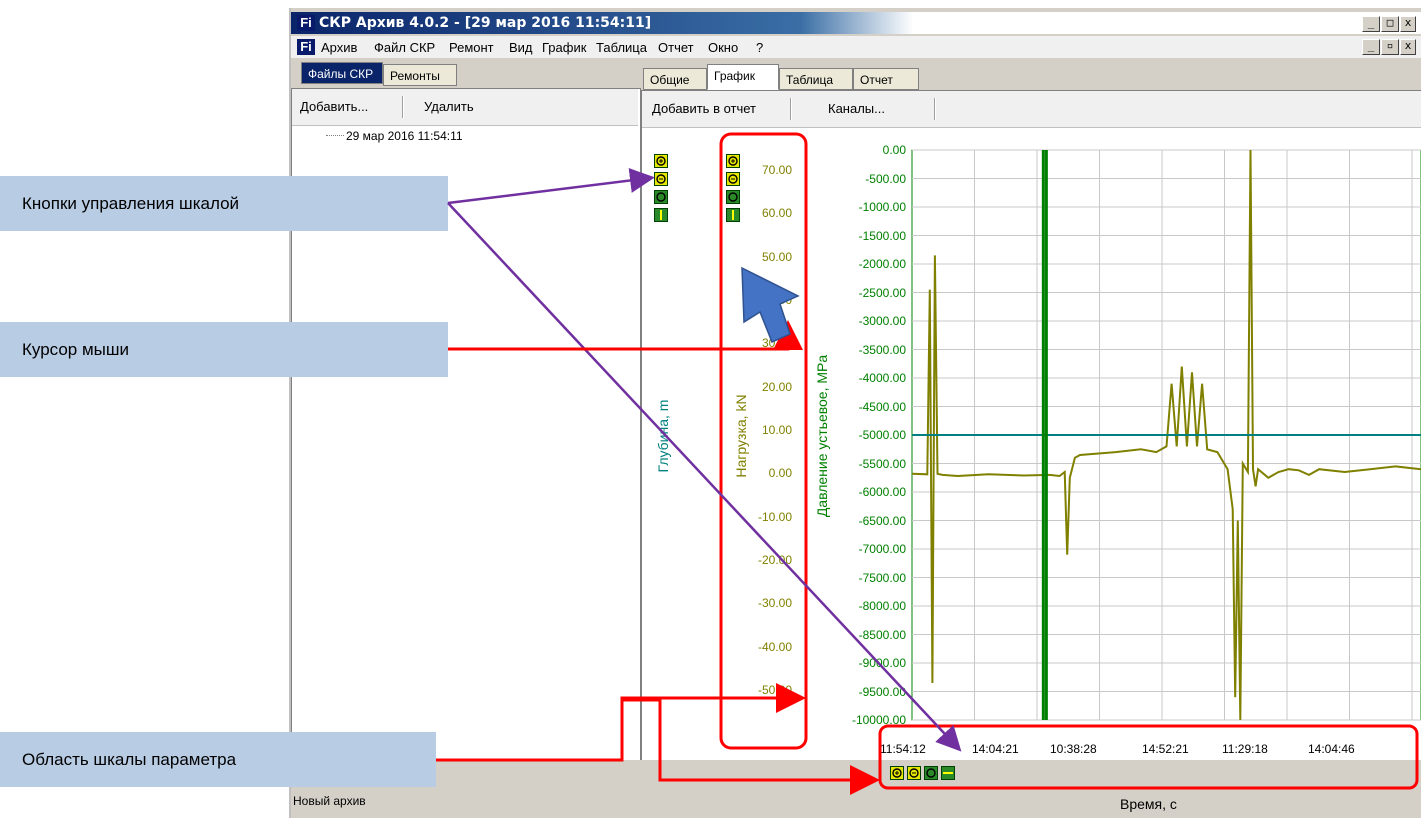  What do you see at coordinates (776, 213) in the screenshot?
I see `load-tick-label: 60.00` at bounding box center [776, 213].